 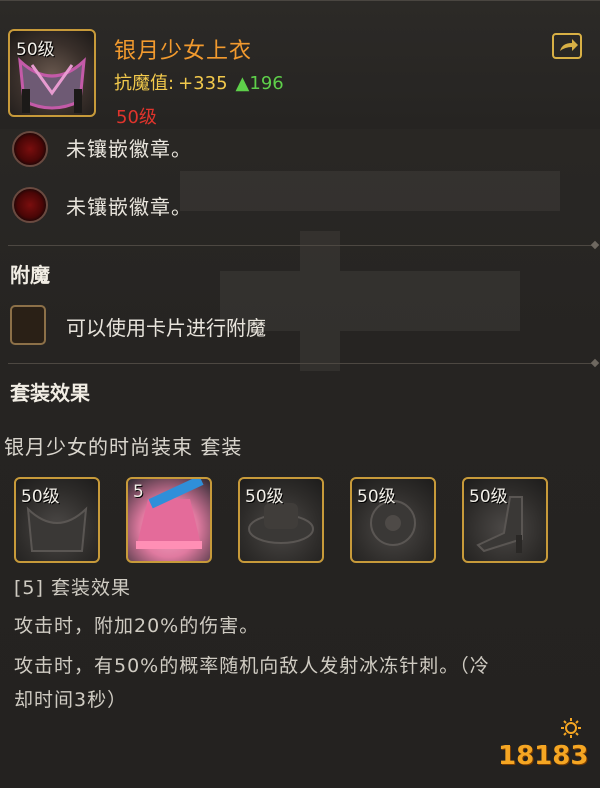 What do you see at coordinates (123, 447) in the screenshot?
I see `set-name: 银月少女的时尚装束 套装` at bounding box center [123, 447].